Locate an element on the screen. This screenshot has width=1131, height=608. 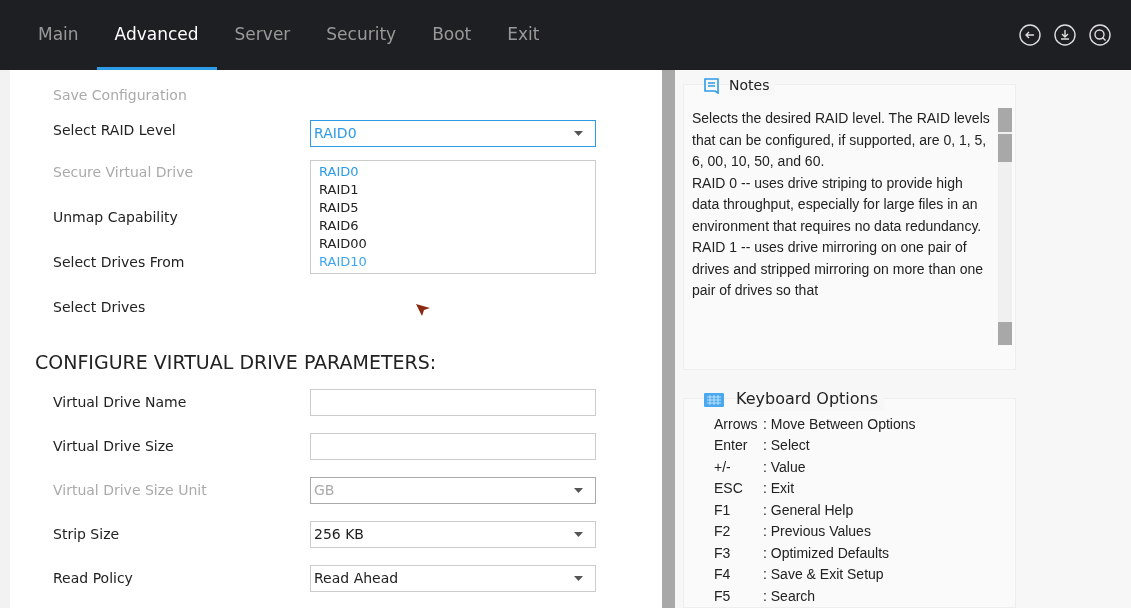
notes-paragraph: RAID 0 -- uses drive striping to provide high data throughput, especially for large files in an environment that requires no data redundancy. is located at coordinates (837, 204).